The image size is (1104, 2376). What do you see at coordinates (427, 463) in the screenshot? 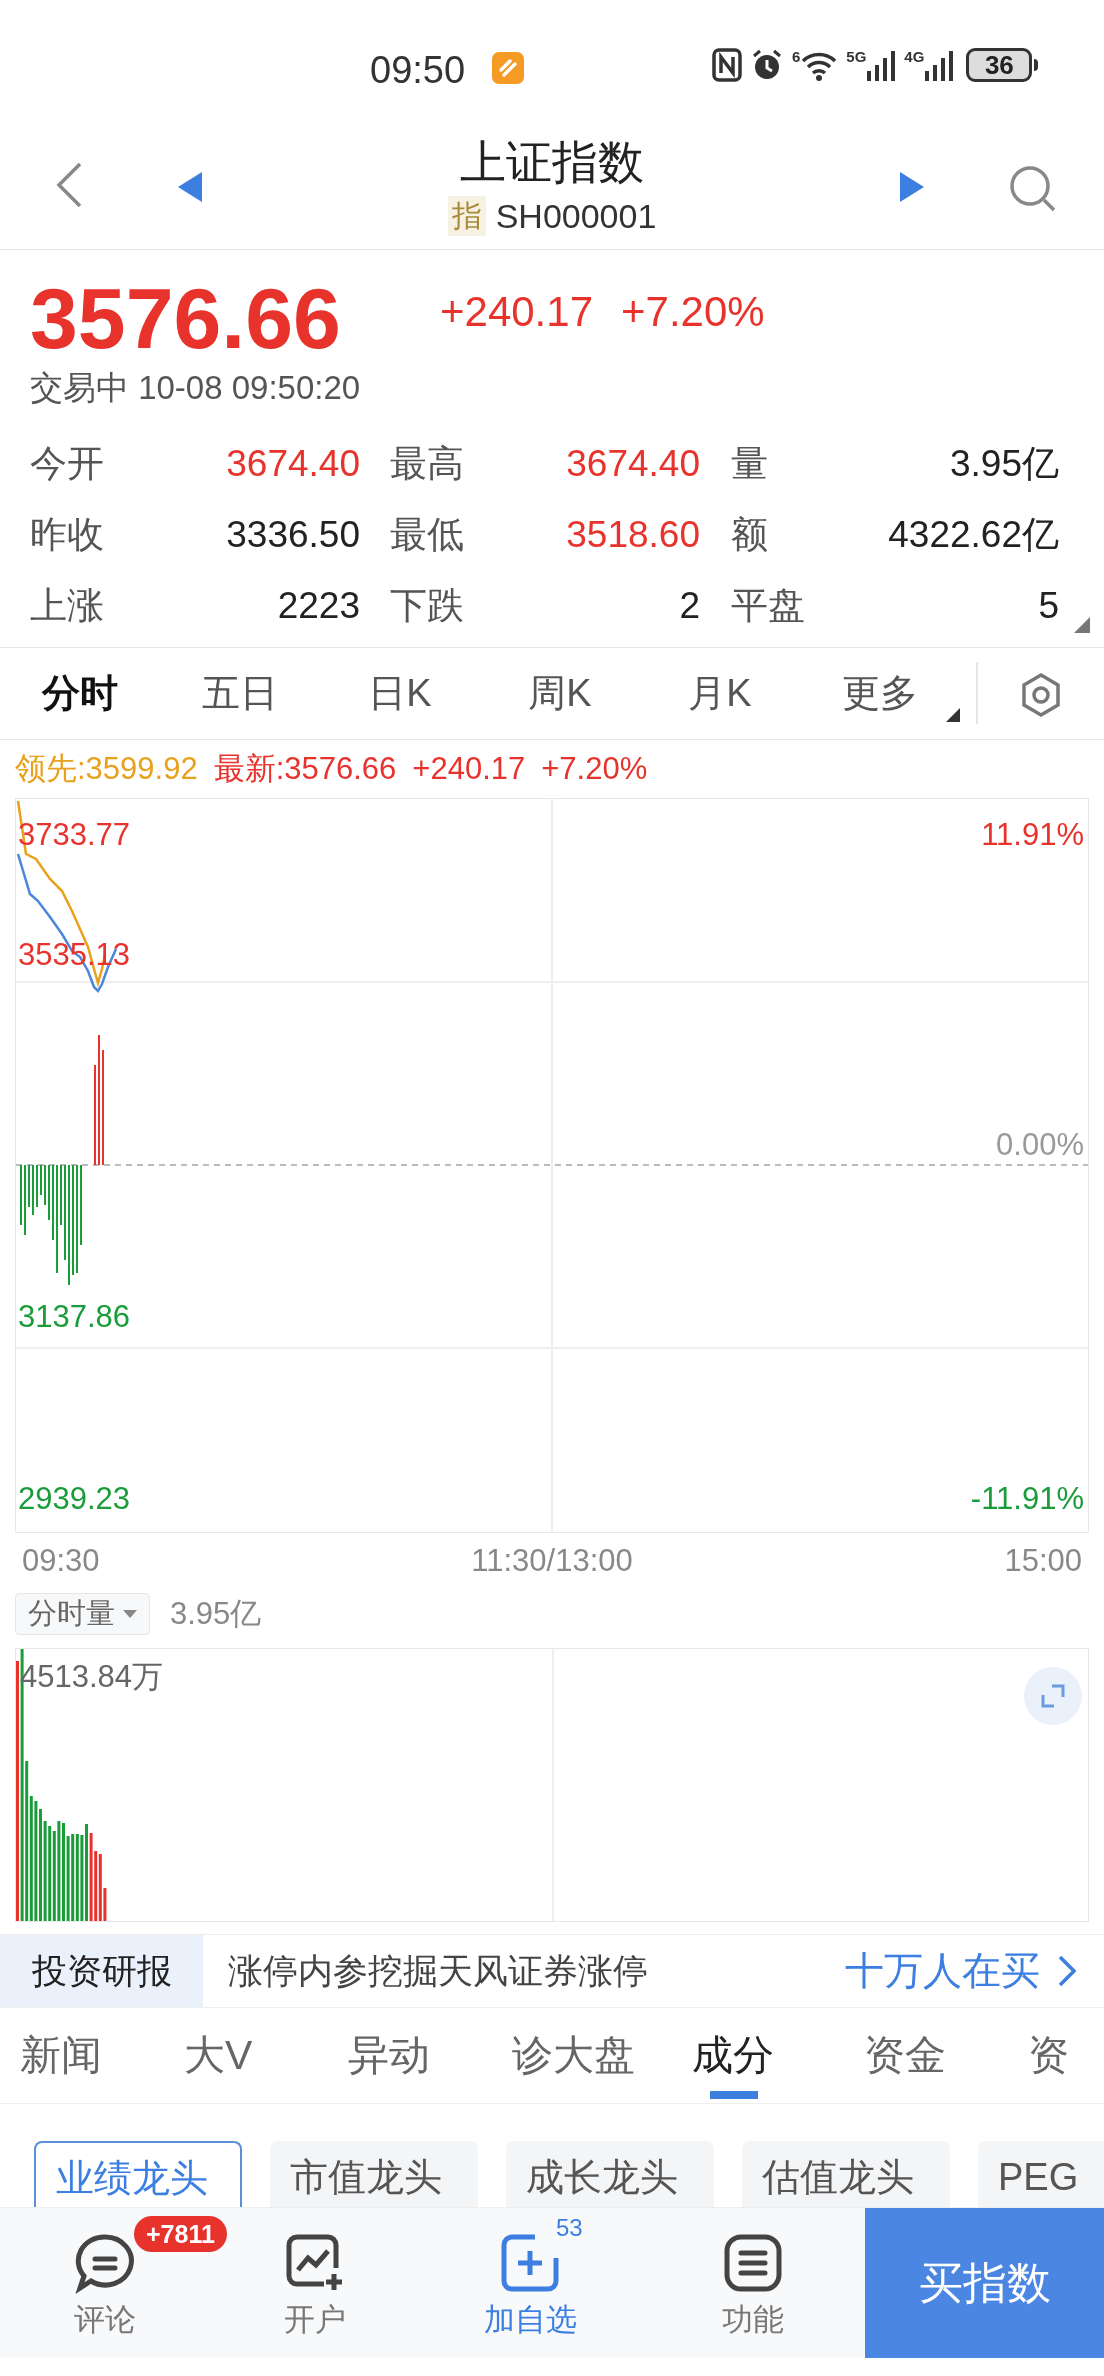
I see `stat-label: 最高` at bounding box center [427, 463].